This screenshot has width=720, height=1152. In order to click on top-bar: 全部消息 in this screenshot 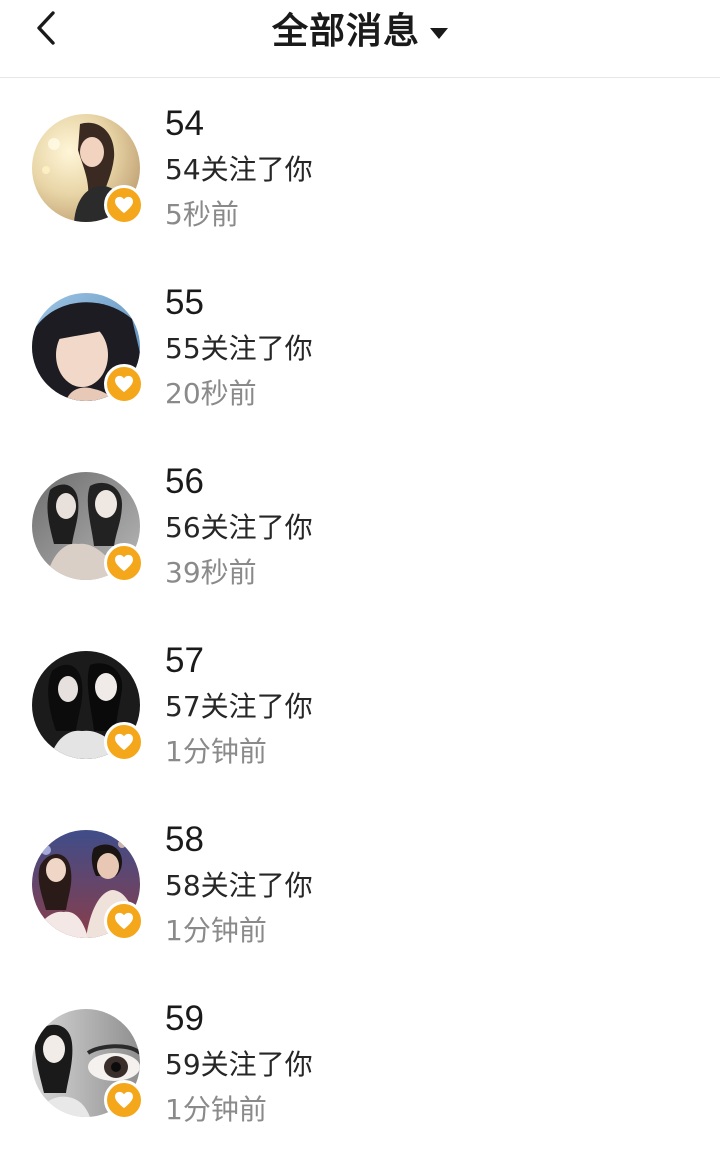, I will do `click(360, 39)`.